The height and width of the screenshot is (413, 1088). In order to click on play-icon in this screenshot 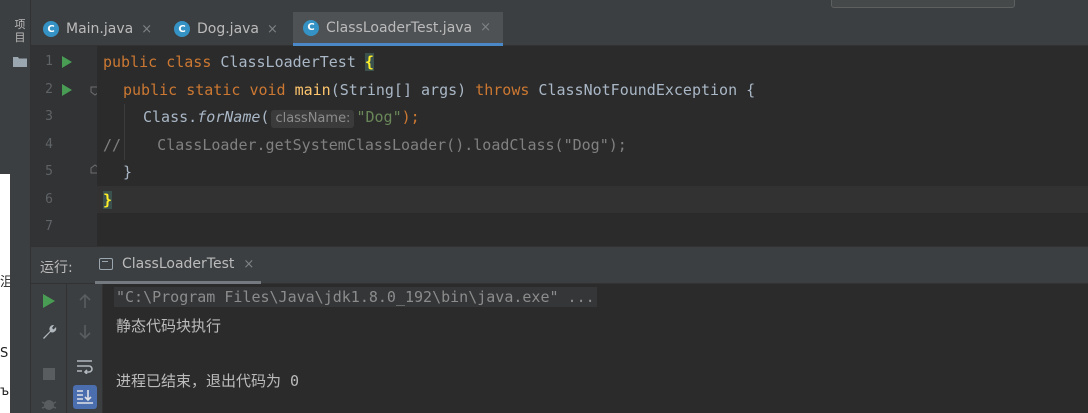, I will do `click(49, 301)`.